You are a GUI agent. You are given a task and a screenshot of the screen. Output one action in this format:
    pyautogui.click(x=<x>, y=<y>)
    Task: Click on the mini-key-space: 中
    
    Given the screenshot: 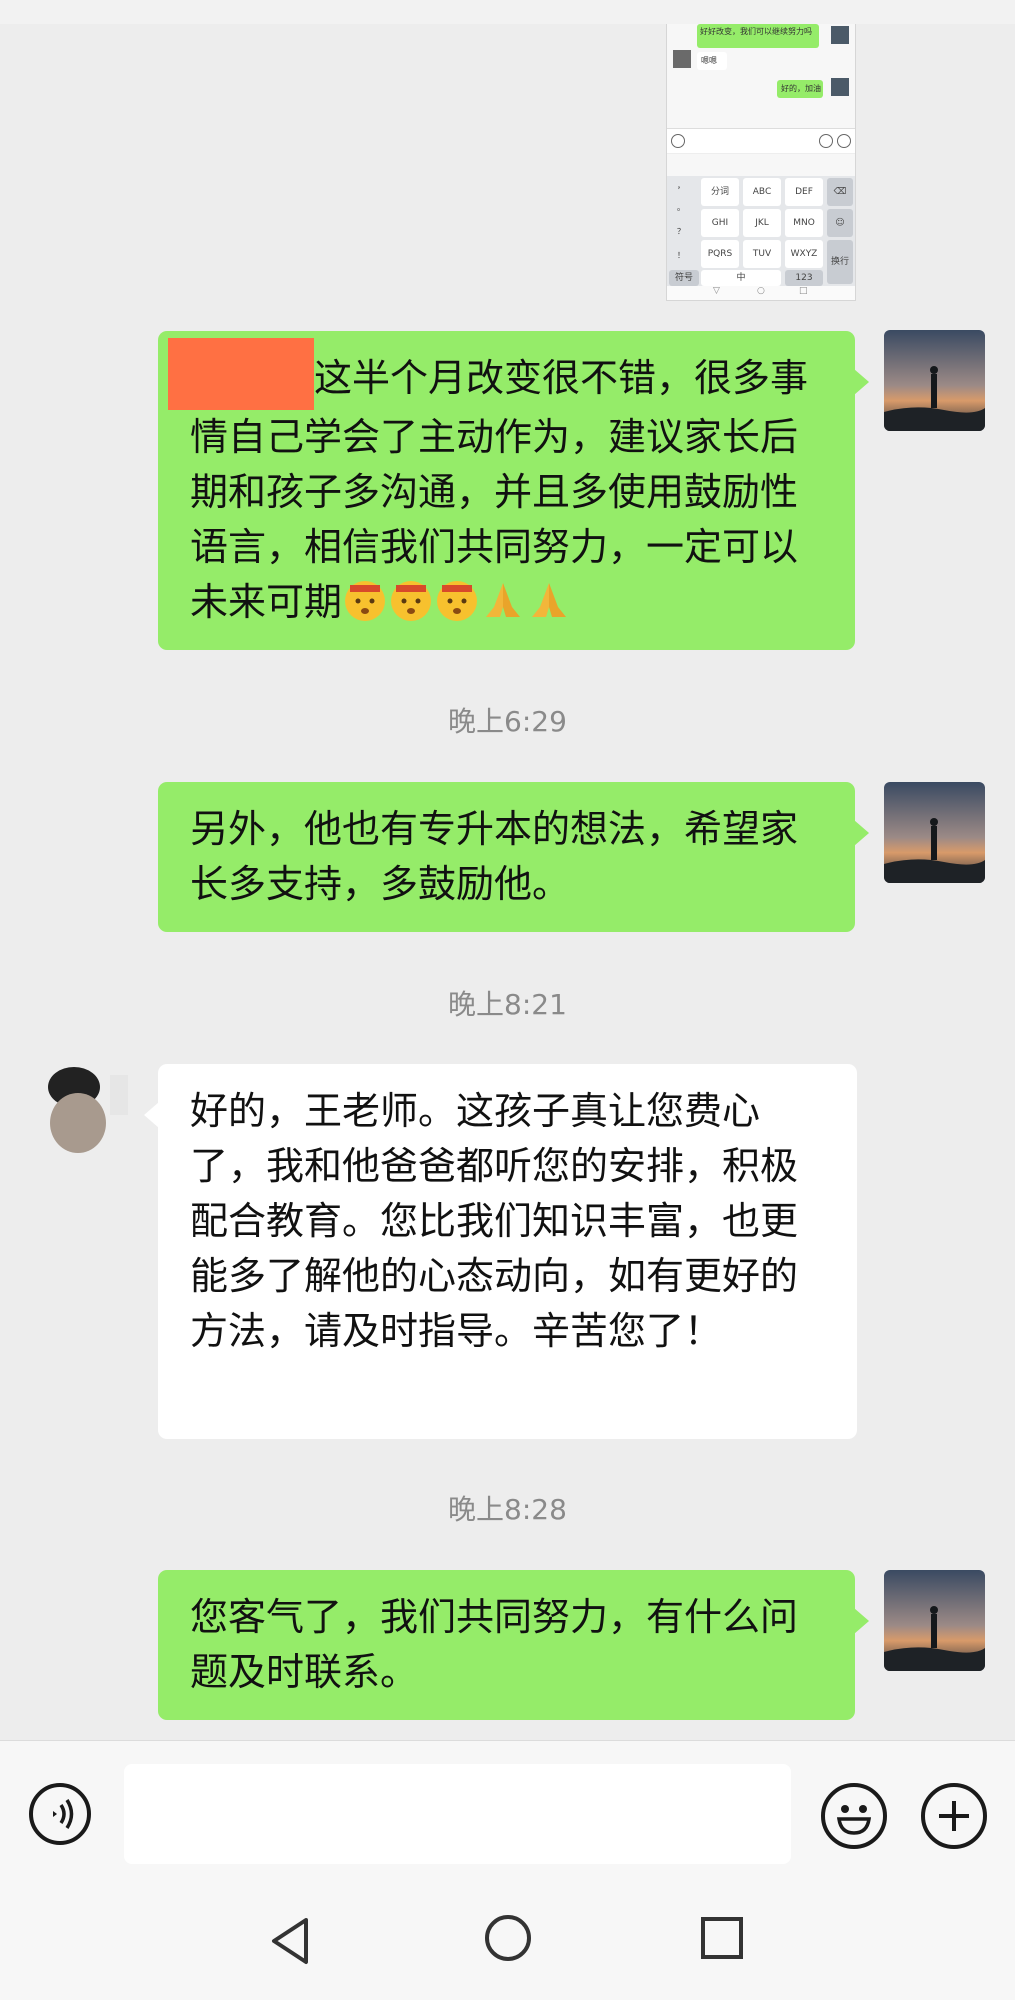 What is the action you would take?
    pyautogui.click(x=741, y=278)
    